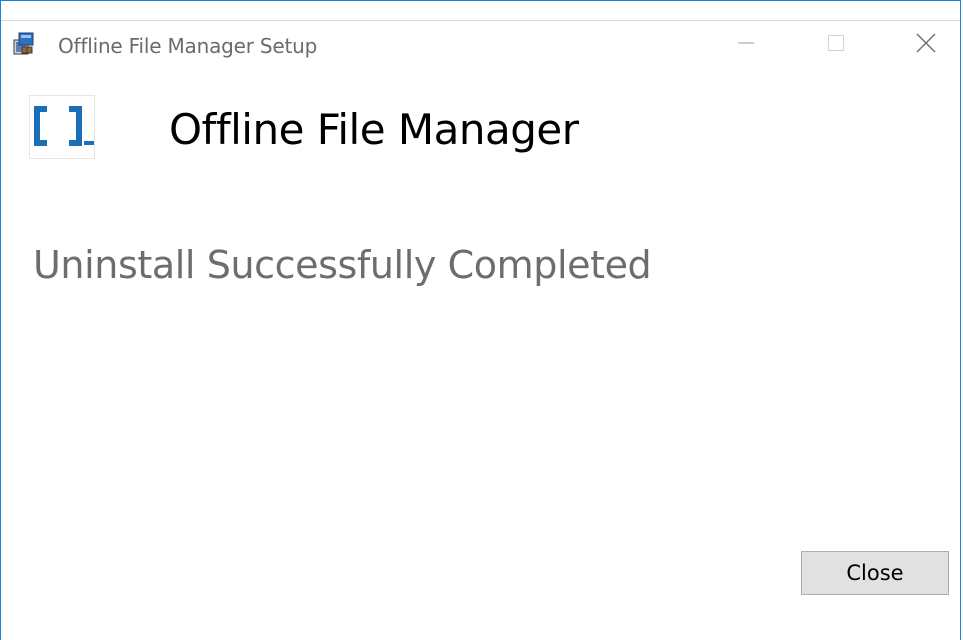 This screenshot has width=963, height=640. I want to click on close-icon, so click(926, 45).